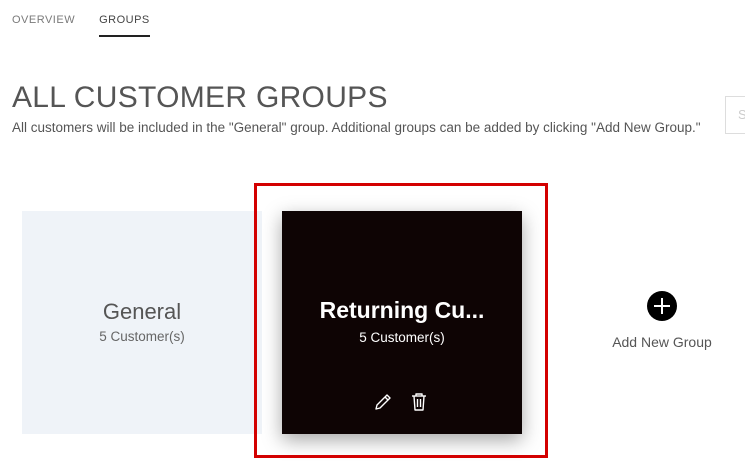  I want to click on trash-icon, so click(419, 402).